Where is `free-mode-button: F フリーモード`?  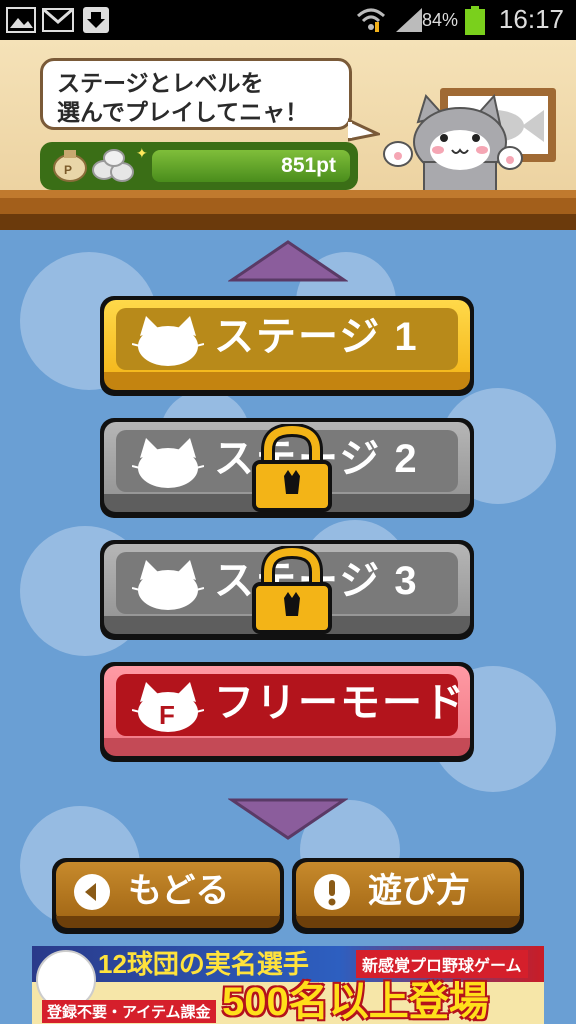
free-mode-button: F フリーモード is located at coordinates (287, 712).